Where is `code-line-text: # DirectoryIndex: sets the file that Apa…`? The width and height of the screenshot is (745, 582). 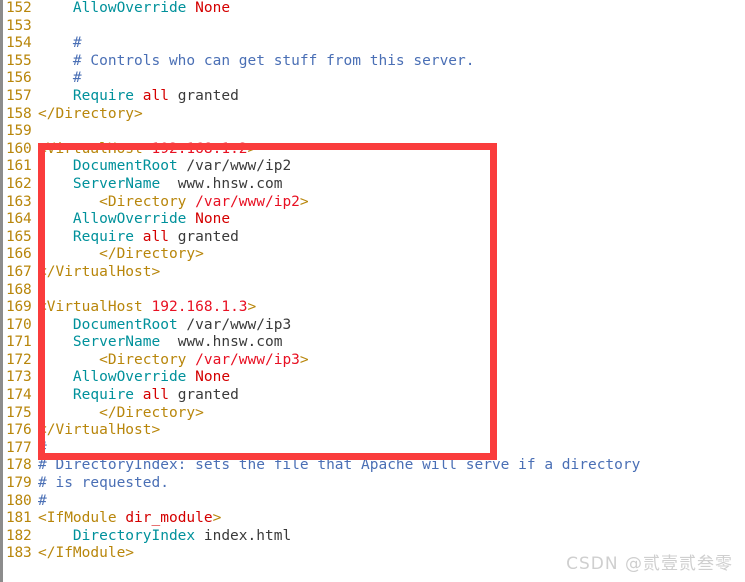 code-line-text: # DirectoryIndex: sets the file that Apa… is located at coordinates (388, 466).